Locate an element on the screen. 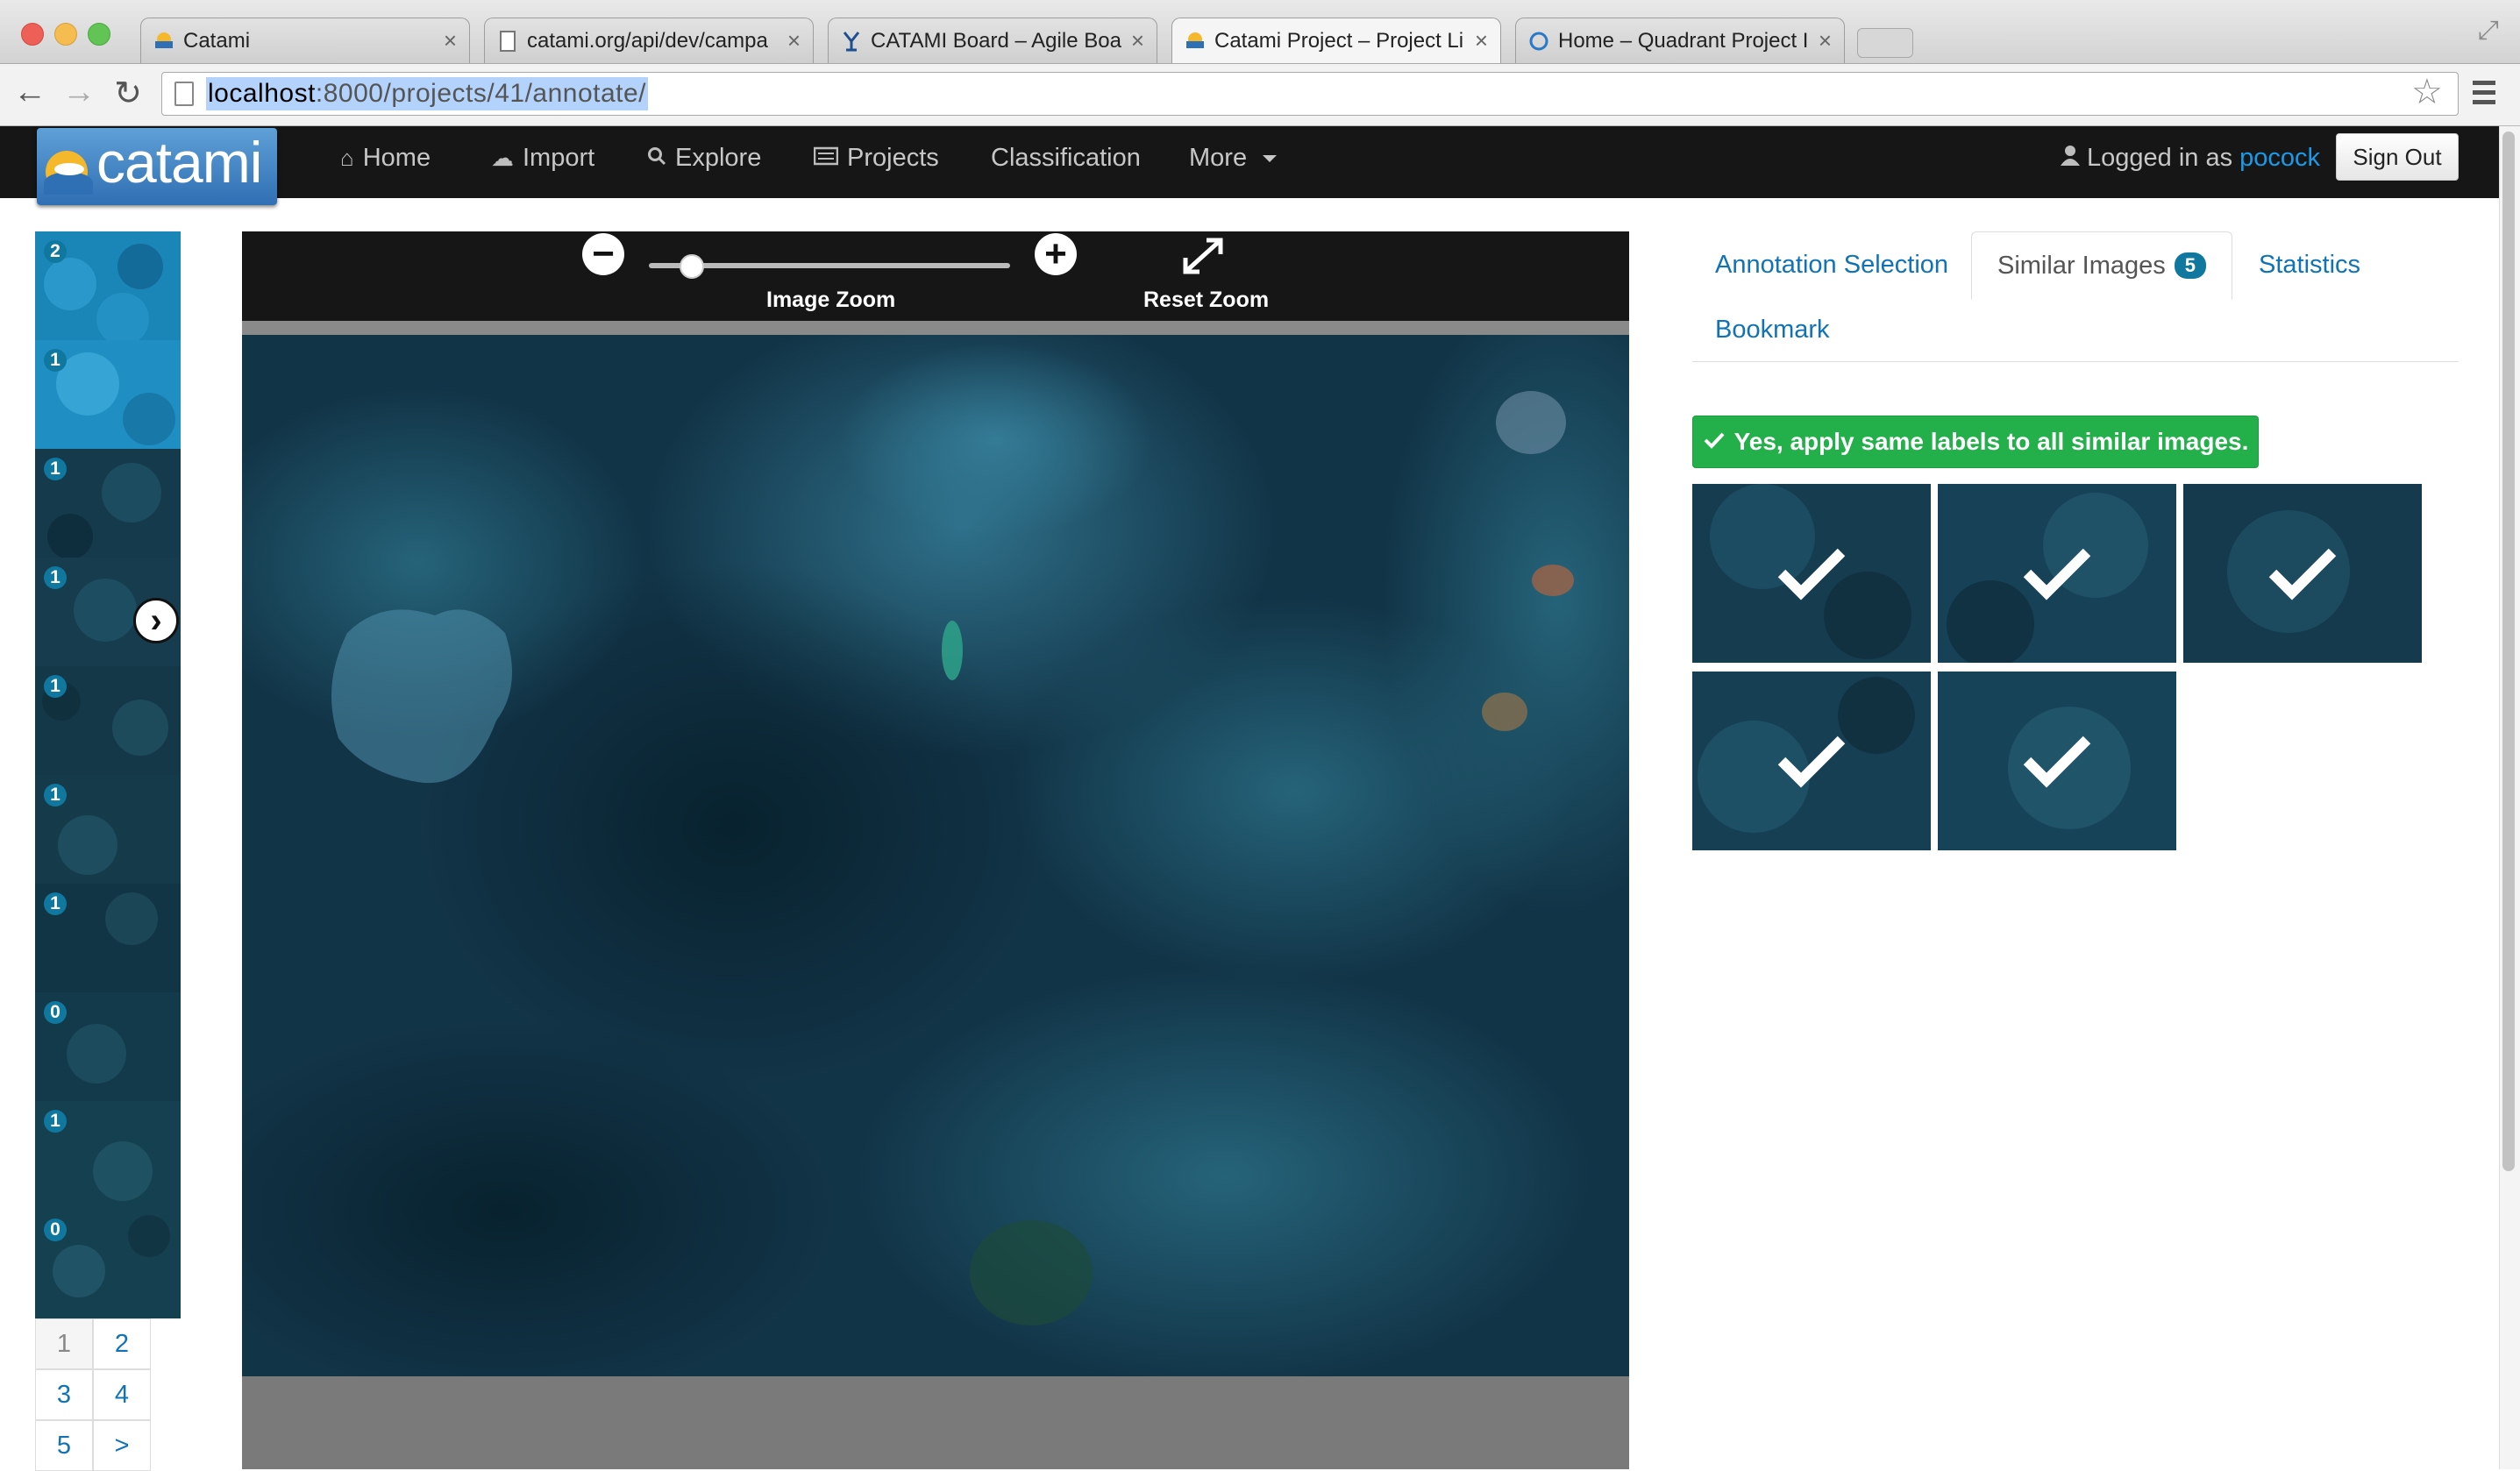 The width and height of the screenshot is (2520, 1471). nav-classification: Classification is located at coordinates (1066, 158).